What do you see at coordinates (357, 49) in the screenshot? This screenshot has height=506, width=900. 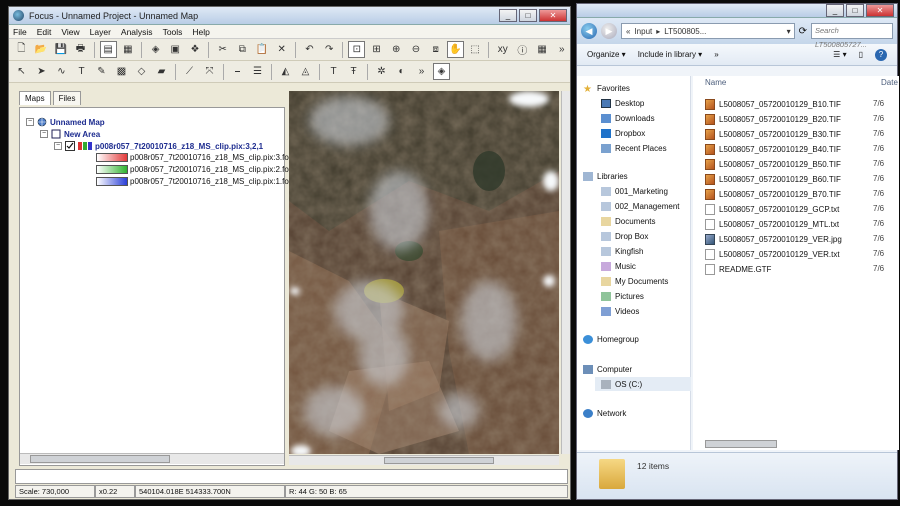 I see `zoom-extent-icon: ⊡` at bounding box center [357, 49].